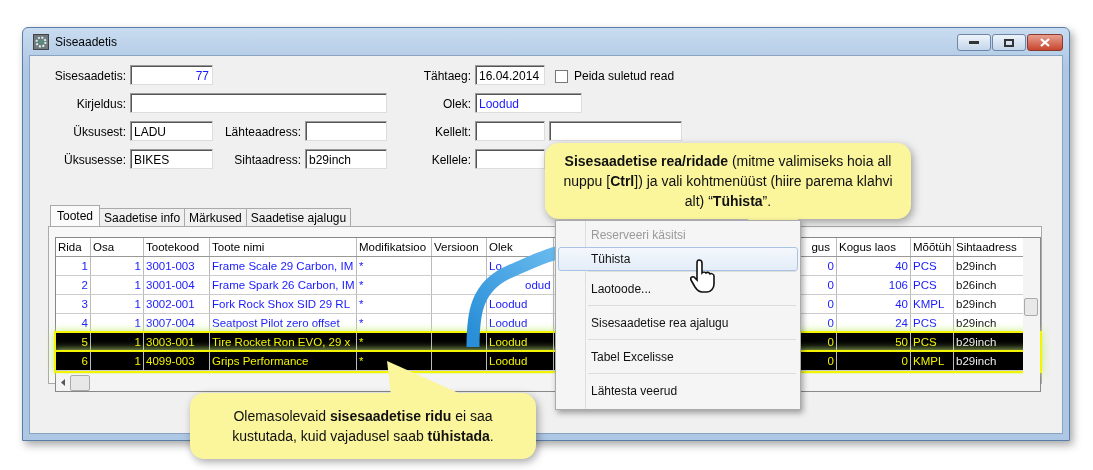 The image size is (1093, 470). Describe the element at coordinates (80, 382) in the screenshot. I see `scrollbar-thumb` at that location.